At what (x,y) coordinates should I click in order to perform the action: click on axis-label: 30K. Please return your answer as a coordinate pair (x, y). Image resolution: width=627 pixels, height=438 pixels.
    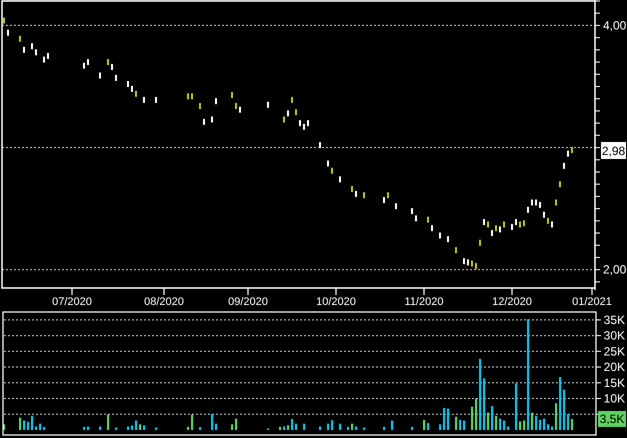
    Looking at the image, I should click on (614, 335).